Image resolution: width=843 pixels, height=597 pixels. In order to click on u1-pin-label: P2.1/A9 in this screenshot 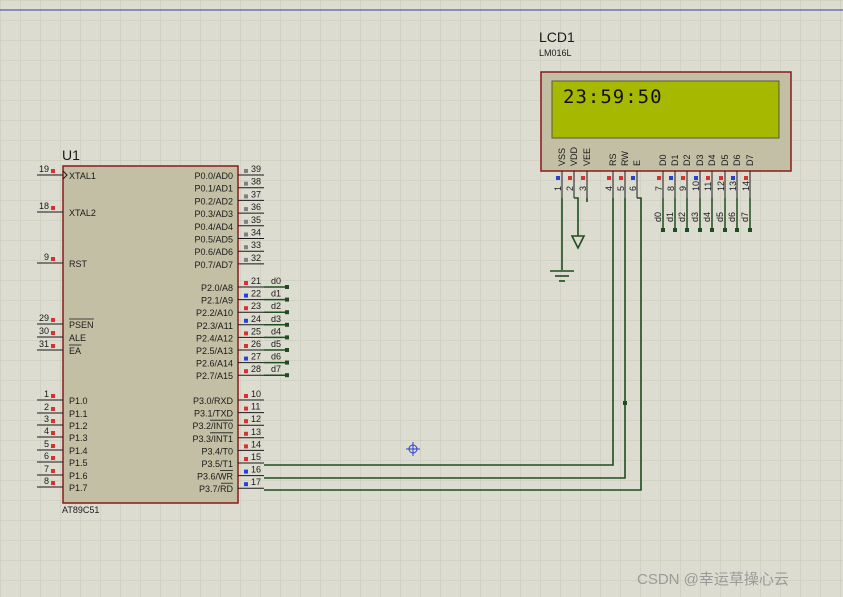, I will do `click(217, 301)`.